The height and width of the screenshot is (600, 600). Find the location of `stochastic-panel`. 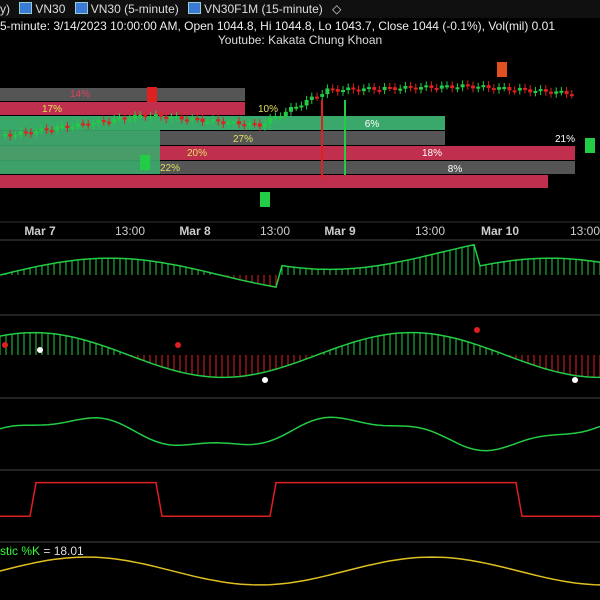

stochastic-panel is located at coordinates (300, 563).